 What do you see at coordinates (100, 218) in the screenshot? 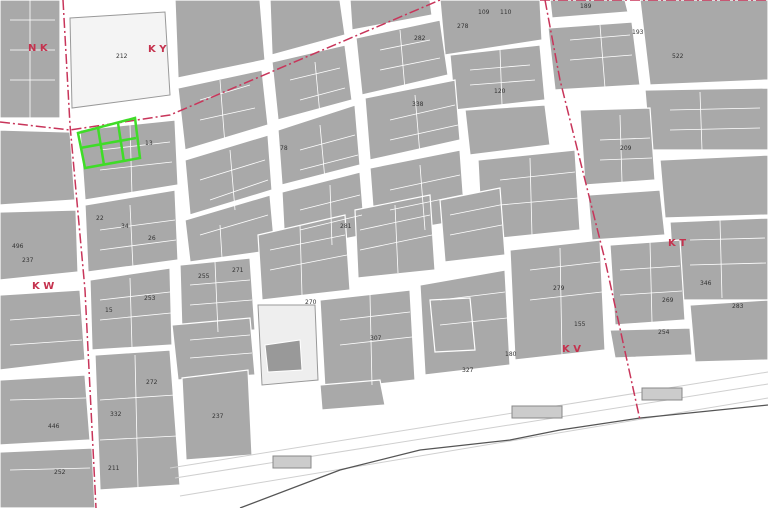
I see `lot-label: 22` at bounding box center [100, 218].